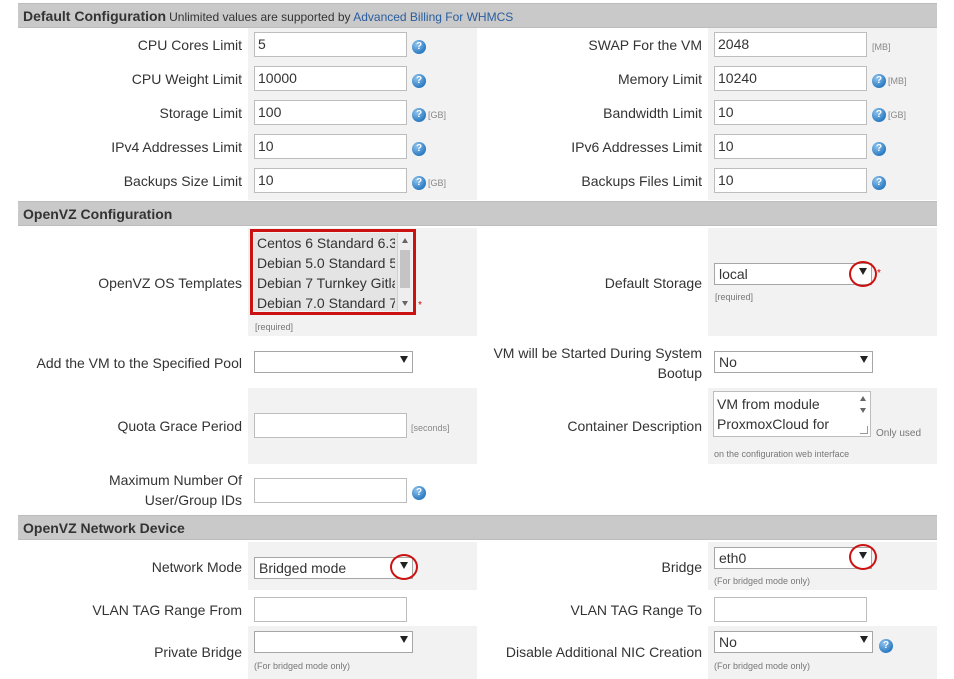 The width and height of the screenshot is (954, 679). I want to click on private-bridge-select, so click(333, 642).